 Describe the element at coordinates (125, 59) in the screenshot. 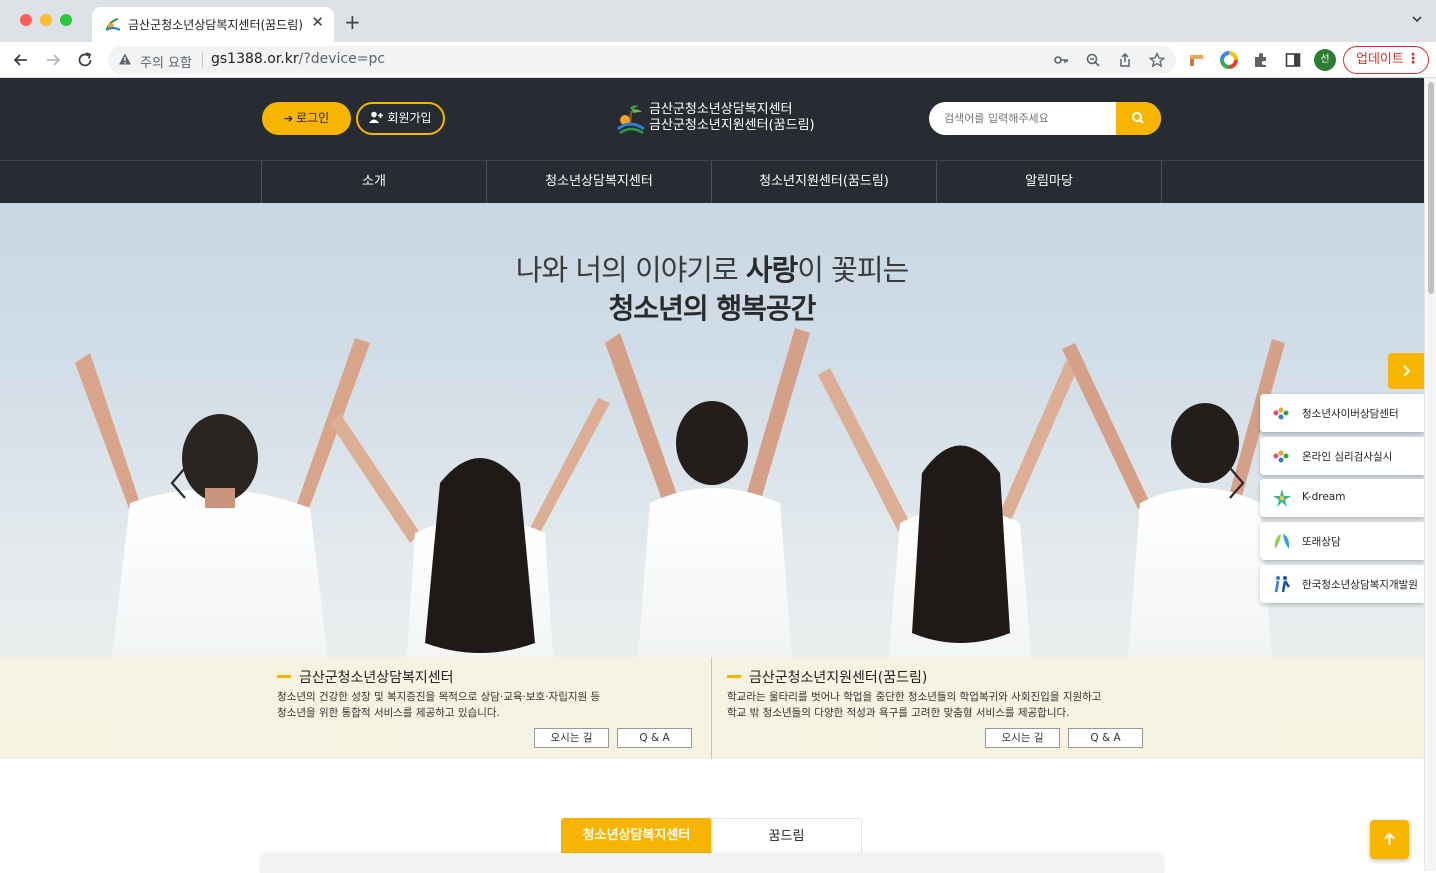

I see `warning-triangle-icon` at that location.